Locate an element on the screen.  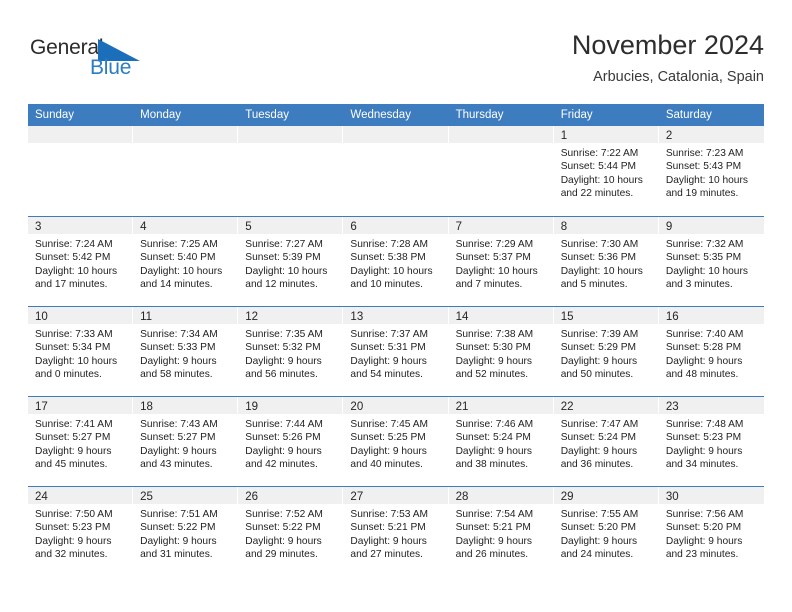
day-info-line: and 54 minutes. is located at coordinates (386, 375).